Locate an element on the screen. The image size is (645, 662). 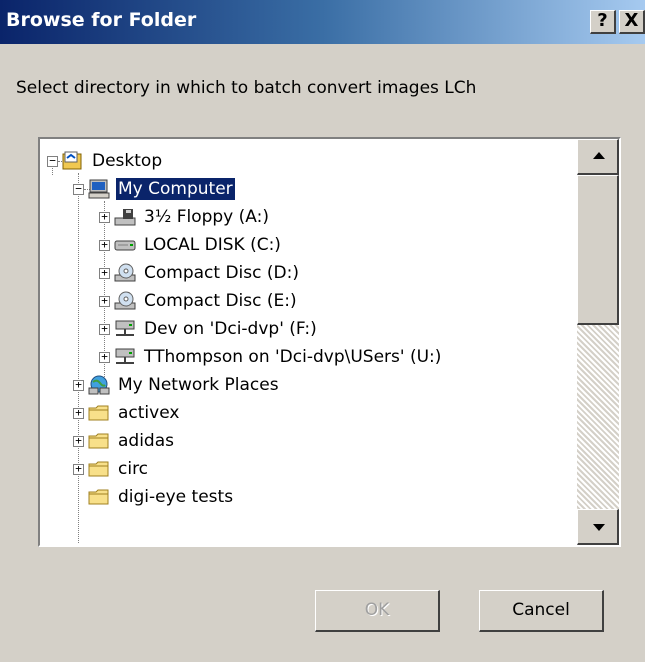
floppy-drive-icon is located at coordinates (125, 217).